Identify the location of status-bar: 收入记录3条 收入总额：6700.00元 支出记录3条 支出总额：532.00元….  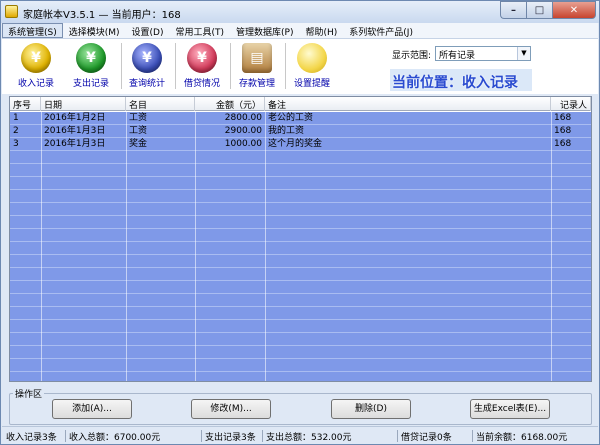
(300, 435).